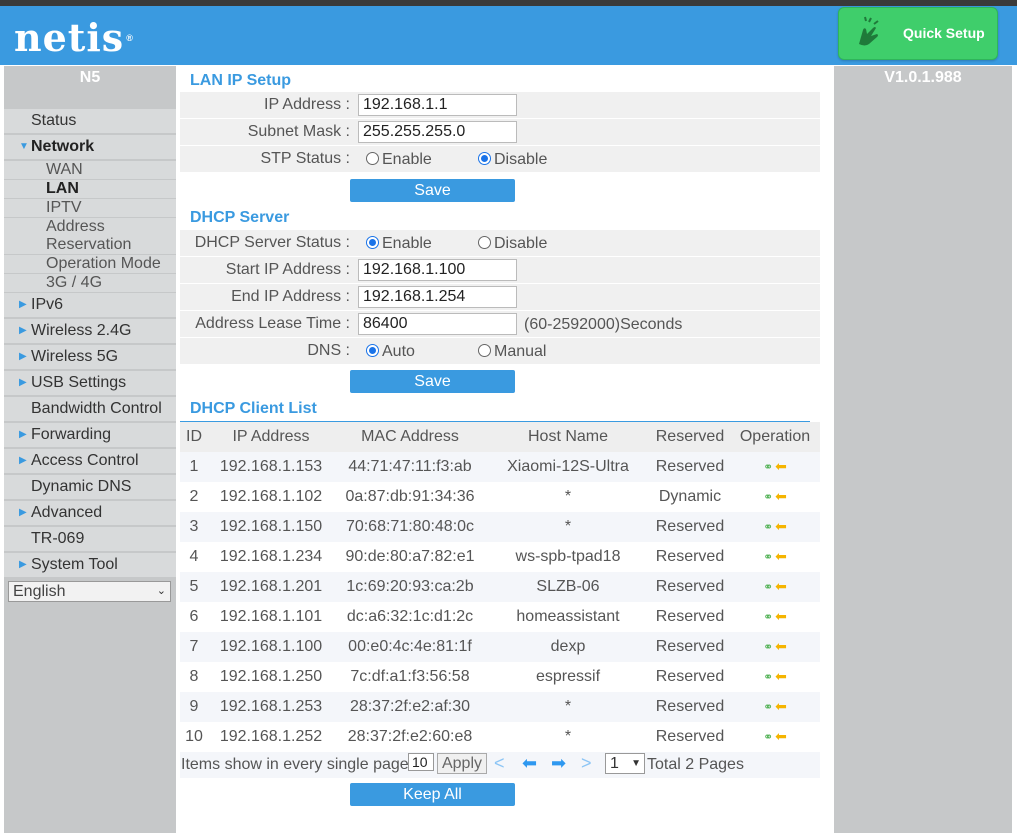 This screenshot has height=833, width=1017. I want to click on sidebar-item-label: Access Control, so click(85, 460).